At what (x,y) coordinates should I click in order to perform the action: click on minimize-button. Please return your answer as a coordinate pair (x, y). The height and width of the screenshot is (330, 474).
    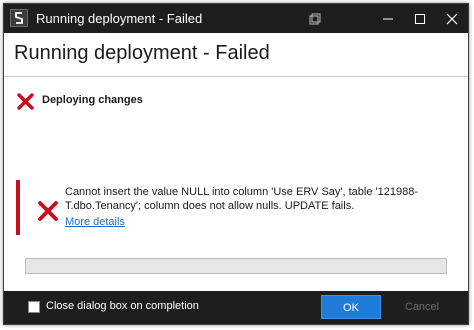
    Looking at the image, I should click on (388, 18).